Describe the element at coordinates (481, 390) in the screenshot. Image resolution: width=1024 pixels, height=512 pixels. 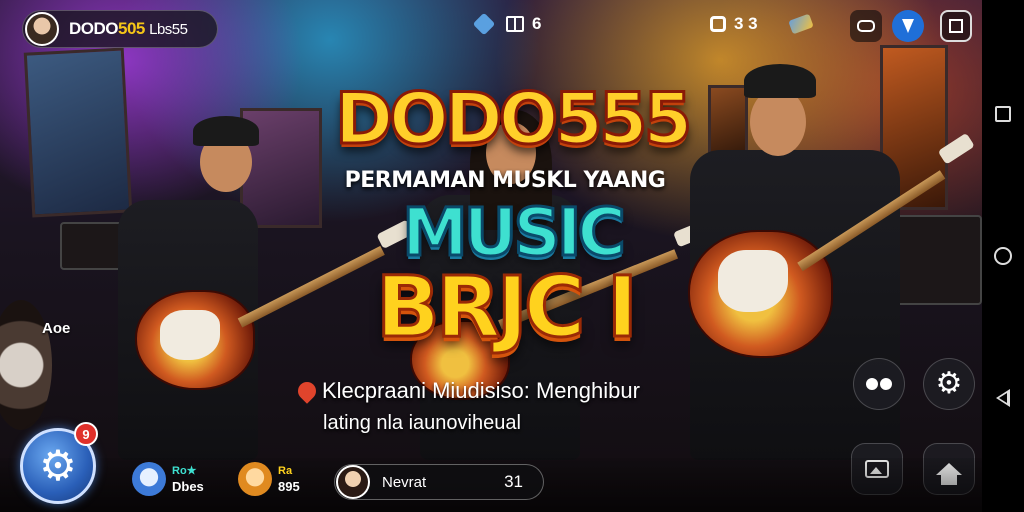
I see `tagline-text: Klecpraani Miudisiso: Menghibur` at that location.